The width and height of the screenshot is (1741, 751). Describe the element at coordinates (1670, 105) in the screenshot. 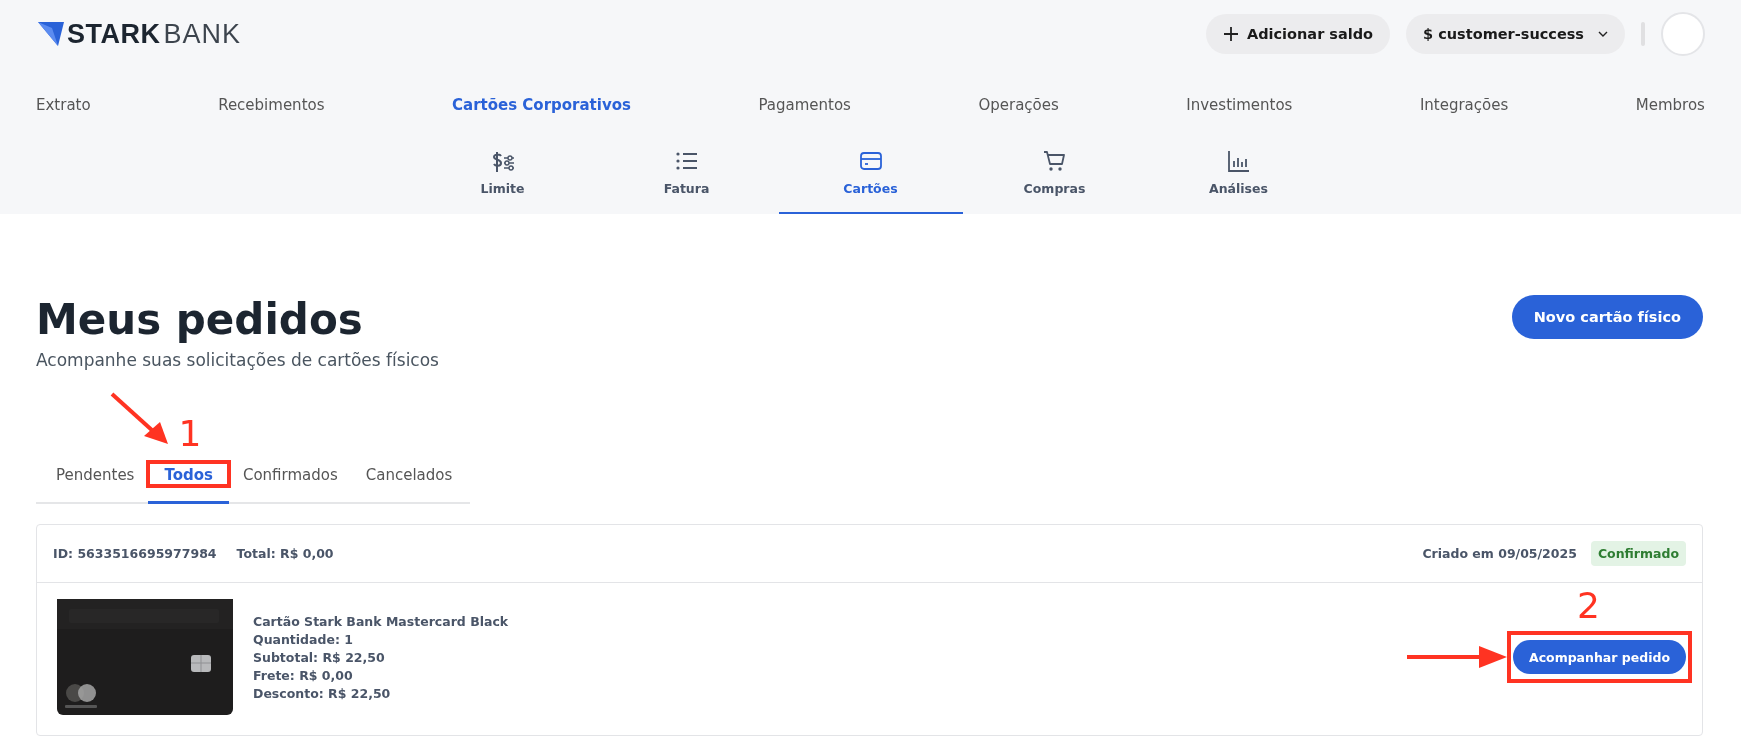

I see `nav-link: Membros` at that location.